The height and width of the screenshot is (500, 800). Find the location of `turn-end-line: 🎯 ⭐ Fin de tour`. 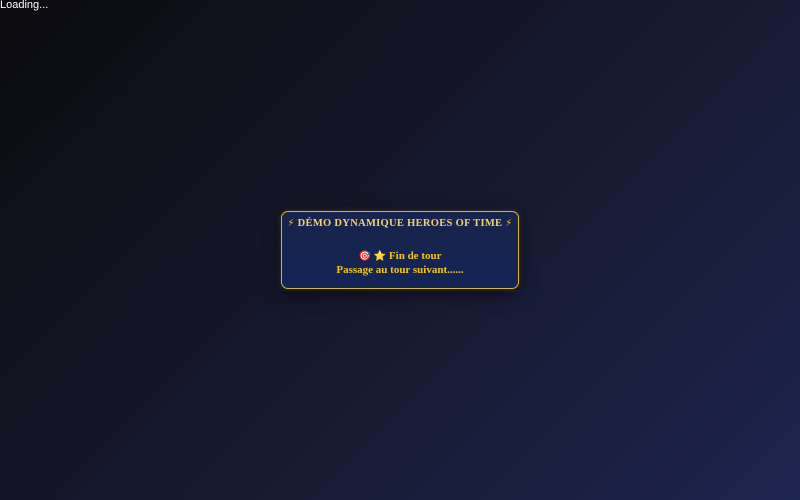

turn-end-line: 🎯 ⭐ Fin de tour is located at coordinates (400, 256).